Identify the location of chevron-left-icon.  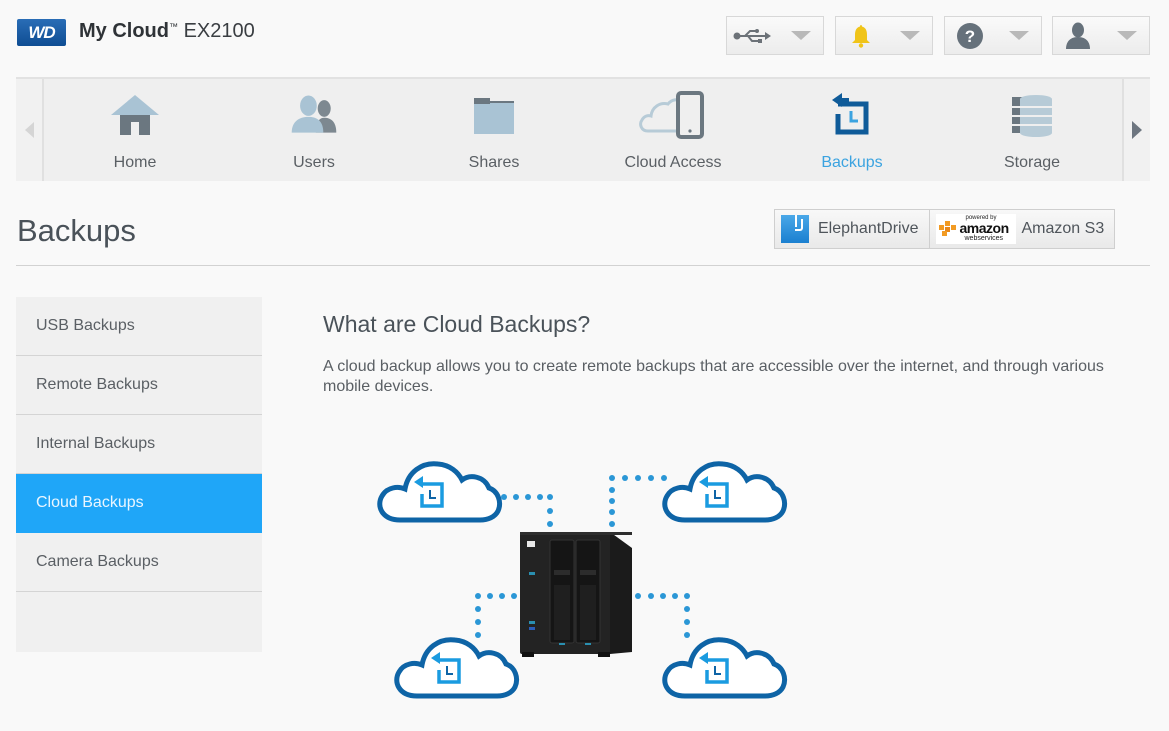
(29, 130).